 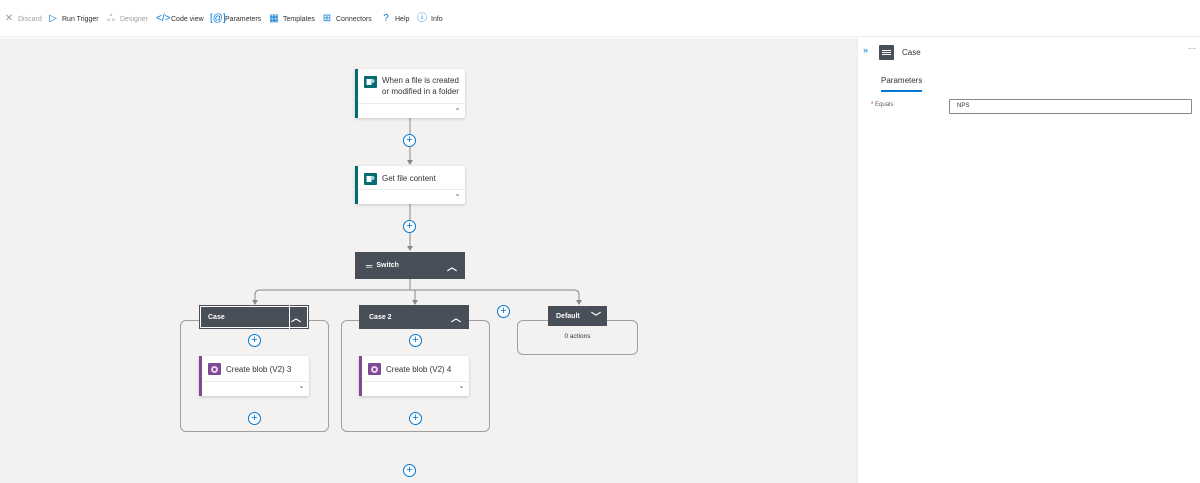 What do you see at coordinates (1070, 106) in the screenshot?
I see `equals-input: NPS` at bounding box center [1070, 106].